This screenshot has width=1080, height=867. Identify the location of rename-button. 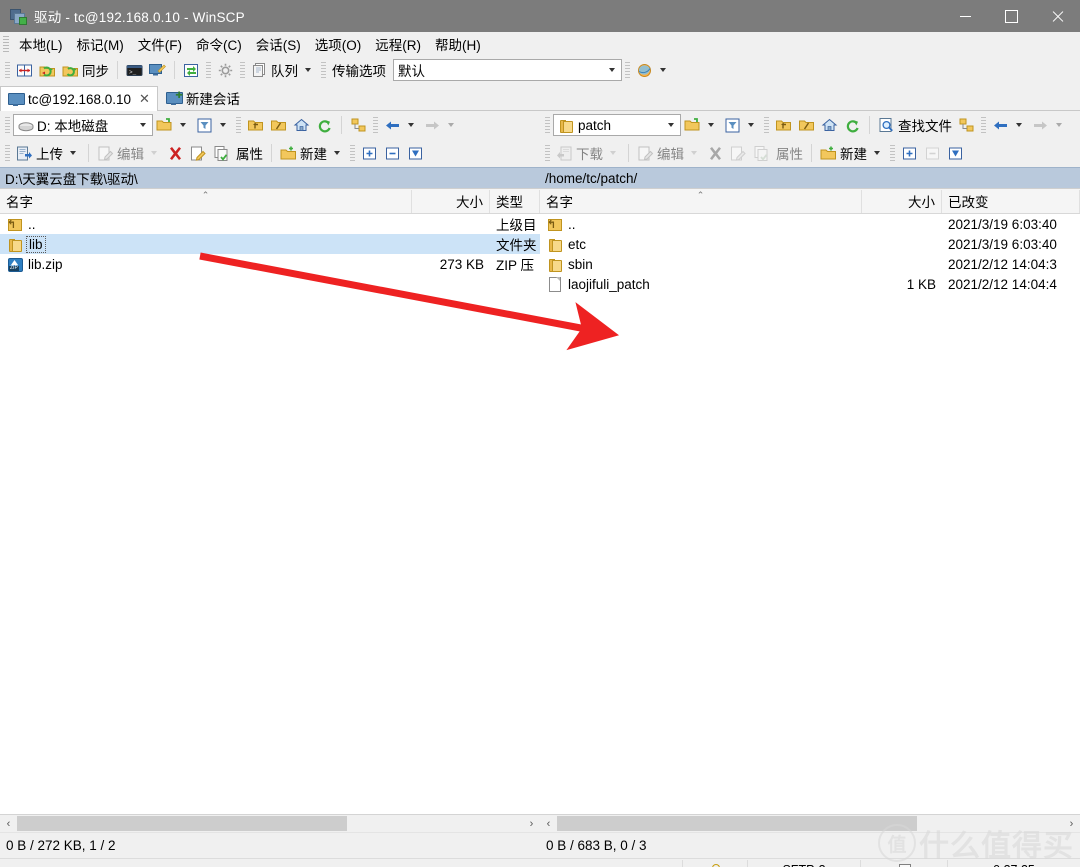
(198, 153).